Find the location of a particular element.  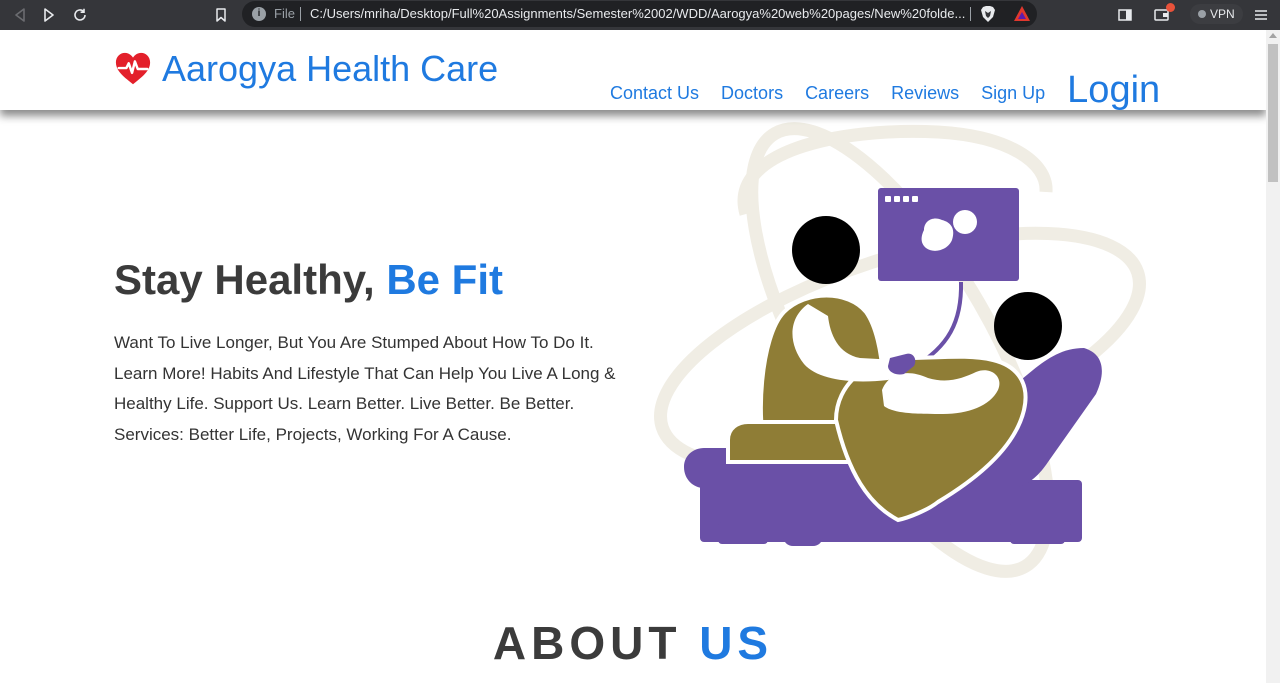

nav-reviews: Reviews is located at coordinates (925, 93).